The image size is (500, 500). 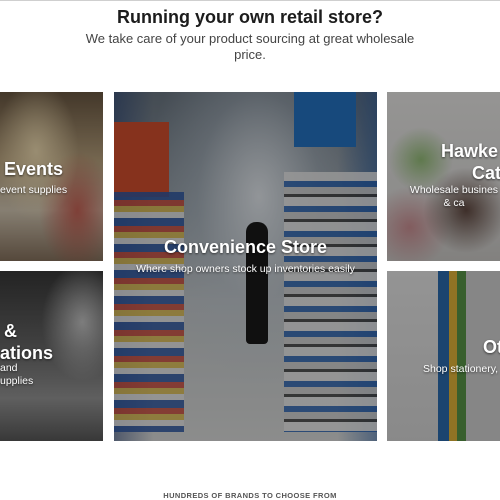 What do you see at coordinates (250, 495) in the screenshot?
I see `brands-heading: HUNDREDS OF BRANDS TO CHOOSE FROM` at bounding box center [250, 495].